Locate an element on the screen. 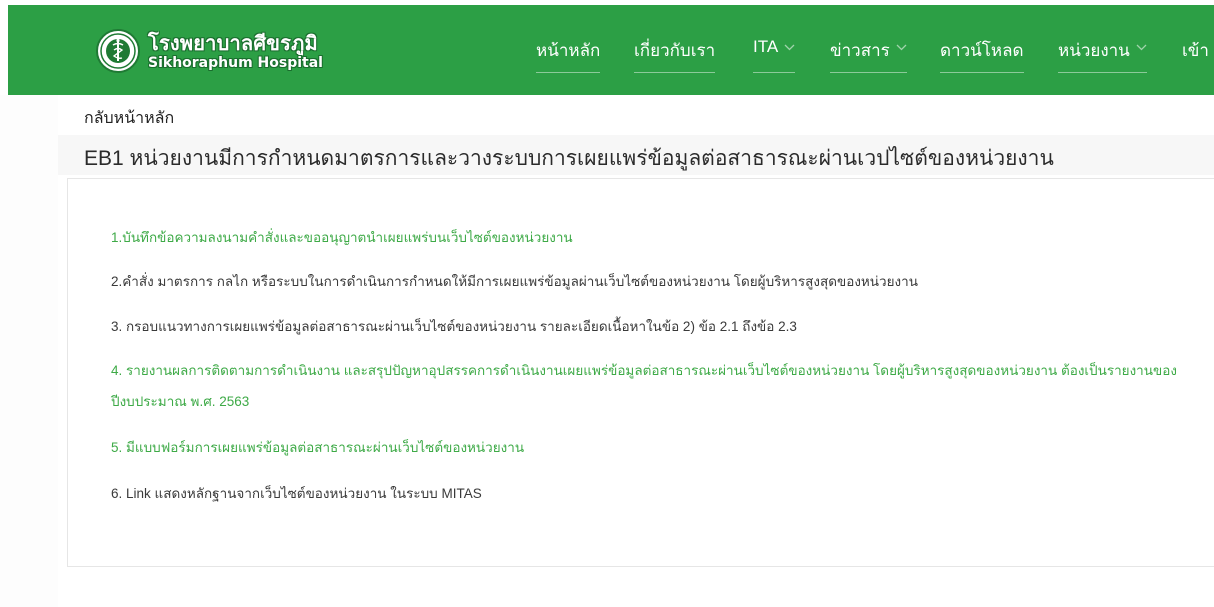 This screenshot has height=607, width=1214. left-gutter is located at coordinates (29, 351).